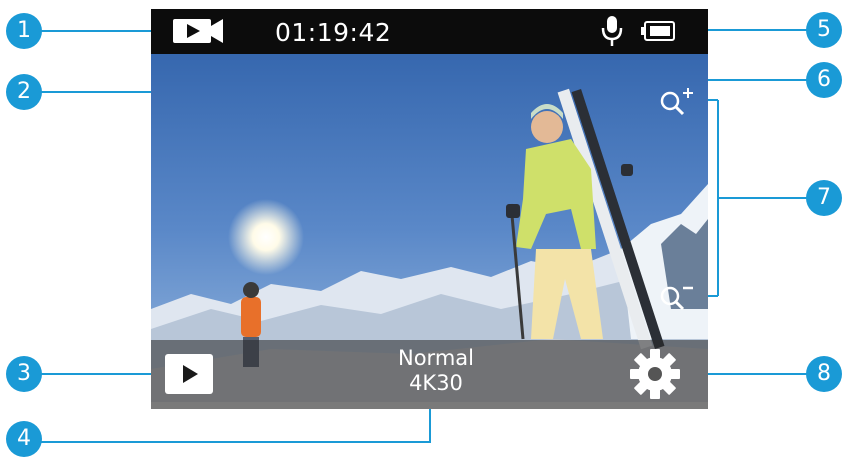 The height and width of the screenshot is (457, 848). I want to click on video-camera-icon, so click(198, 31).